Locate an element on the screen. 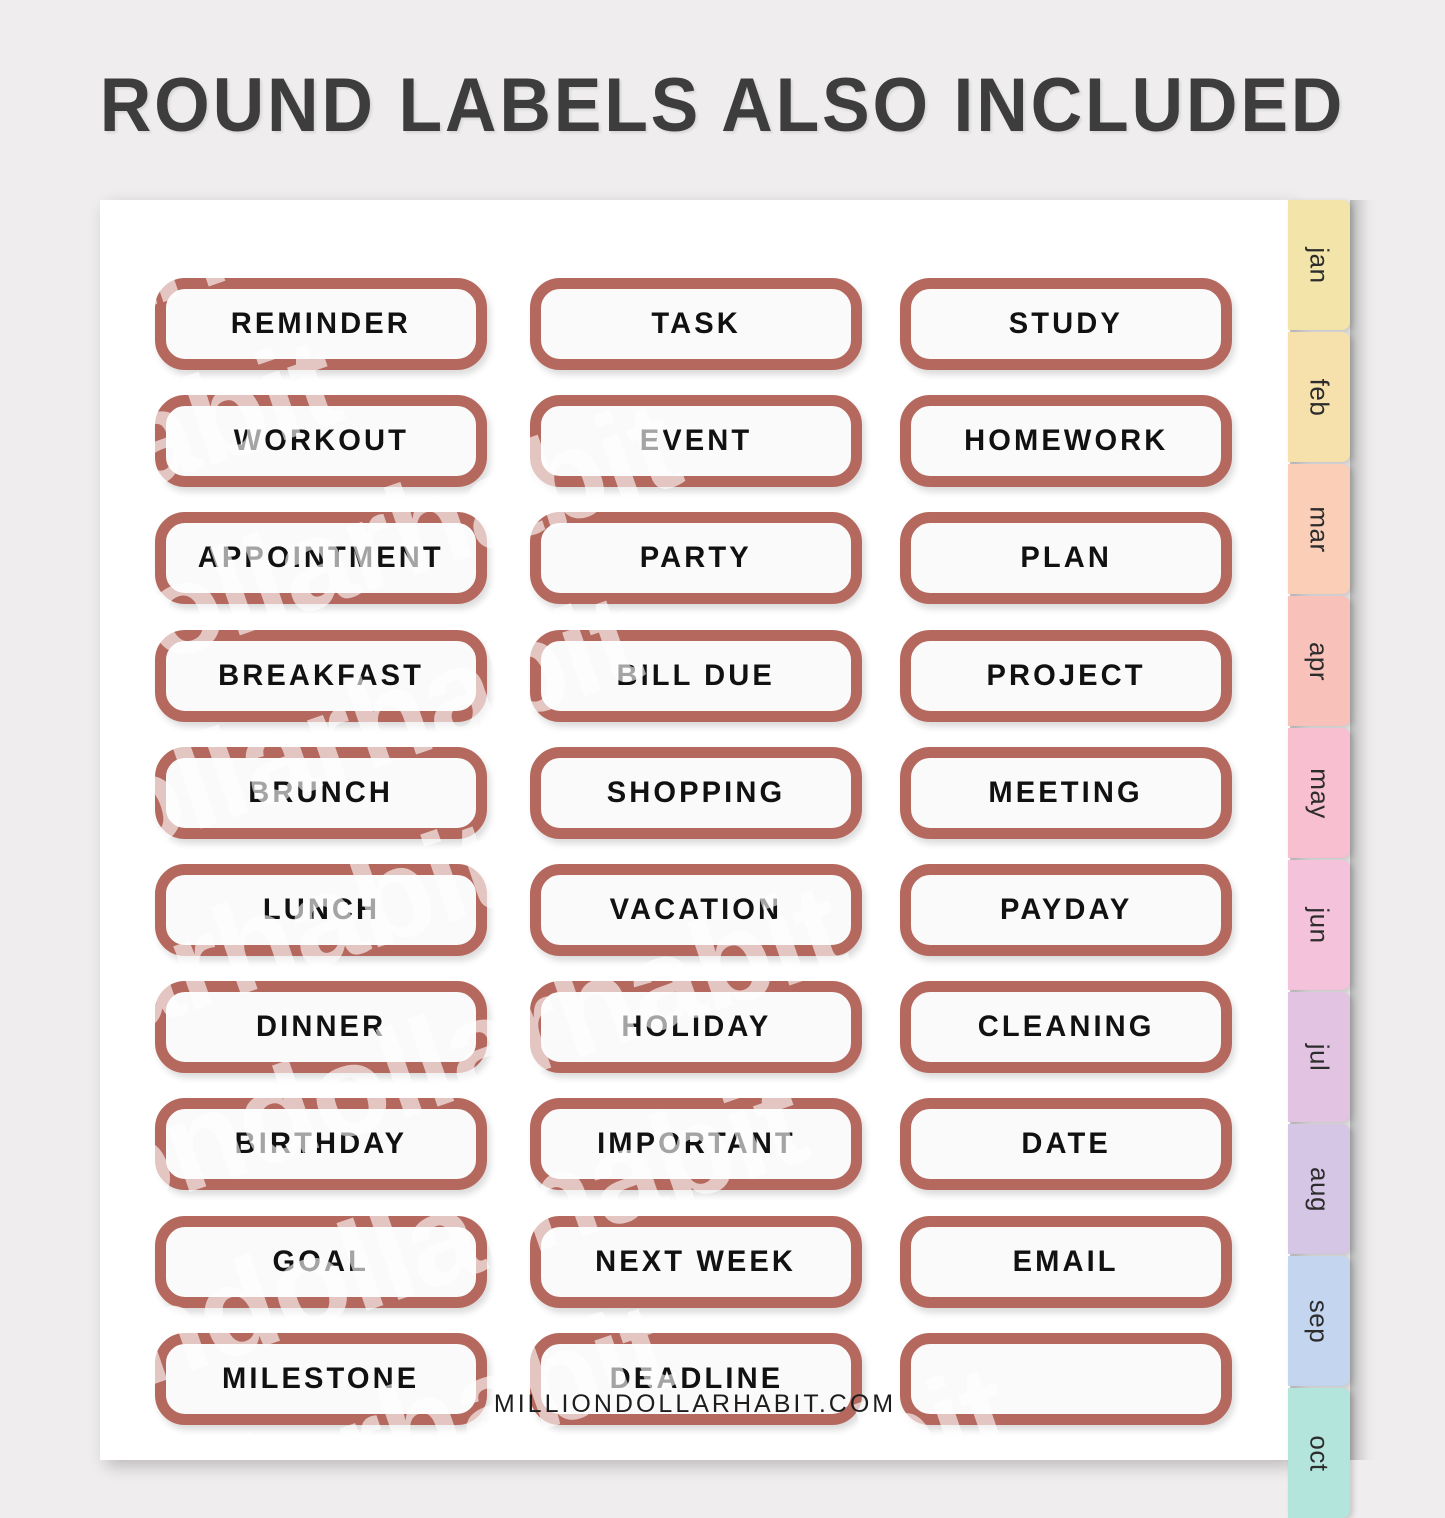  label-pill-text: DINNER is located at coordinates (321, 1027).